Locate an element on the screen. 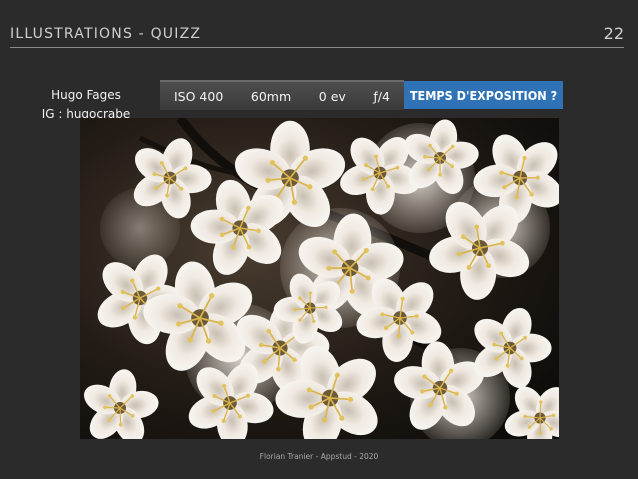  exif-aperture: ƒ/4 is located at coordinates (381, 96).